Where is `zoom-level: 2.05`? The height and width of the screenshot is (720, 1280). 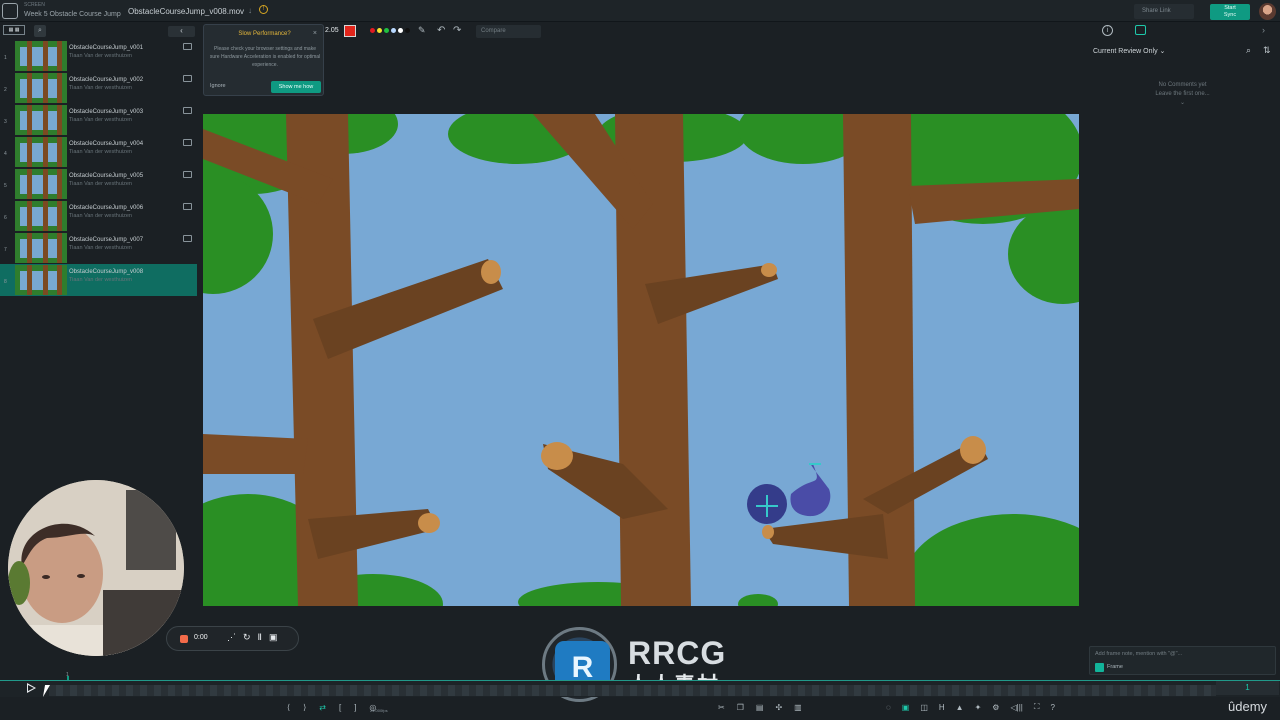
zoom-level: 2.05 is located at coordinates (332, 30).